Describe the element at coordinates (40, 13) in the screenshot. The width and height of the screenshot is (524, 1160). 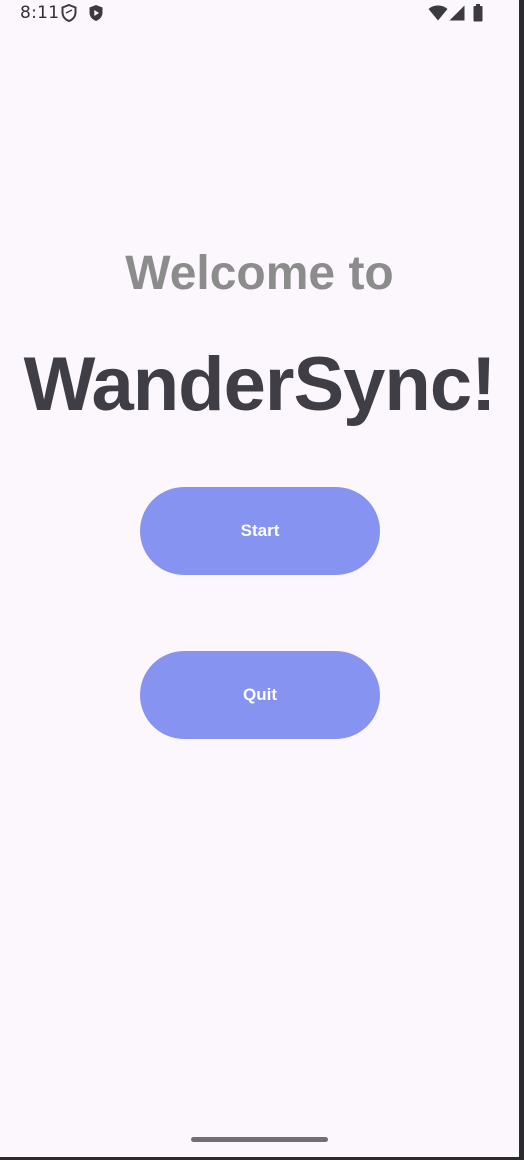
I see `status-time: 8:11` at that location.